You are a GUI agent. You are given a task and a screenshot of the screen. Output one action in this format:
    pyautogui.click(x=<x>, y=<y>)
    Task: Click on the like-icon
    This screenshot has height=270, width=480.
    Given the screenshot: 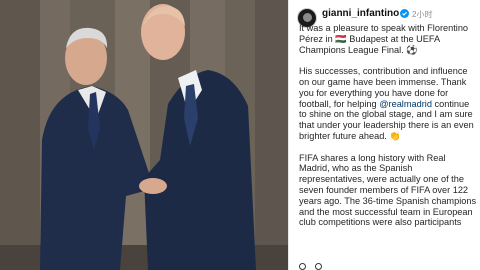 What is the action you would take?
    pyautogui.click(x=302, y=266)
    